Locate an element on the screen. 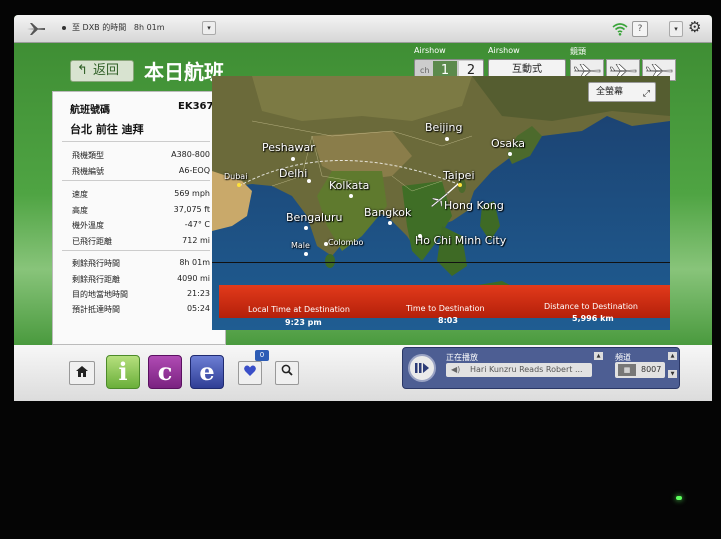 The width and height of the screenshot is (721, 539). fullscreen-label: 全螢幕 is located at coordinates (610, 92).